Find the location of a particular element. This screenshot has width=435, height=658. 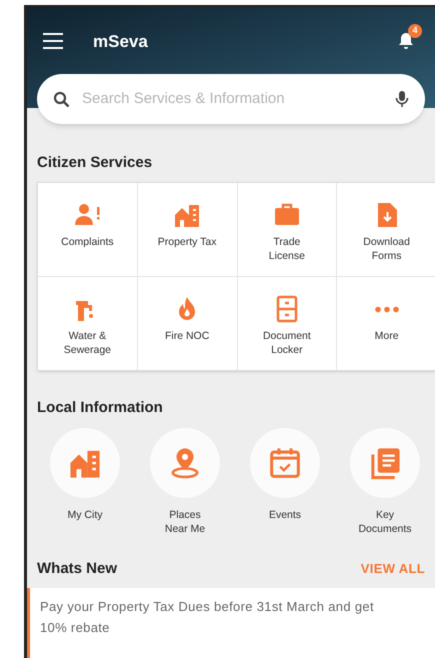

menu-icon is located at coordinates (53, 41).